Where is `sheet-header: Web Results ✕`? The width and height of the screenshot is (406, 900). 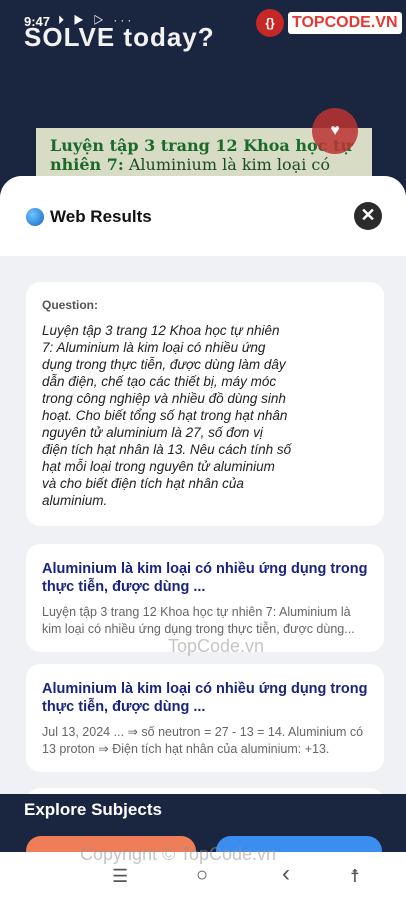 sheet-header: Web Results ✕ is located at coordinates (203, 216).